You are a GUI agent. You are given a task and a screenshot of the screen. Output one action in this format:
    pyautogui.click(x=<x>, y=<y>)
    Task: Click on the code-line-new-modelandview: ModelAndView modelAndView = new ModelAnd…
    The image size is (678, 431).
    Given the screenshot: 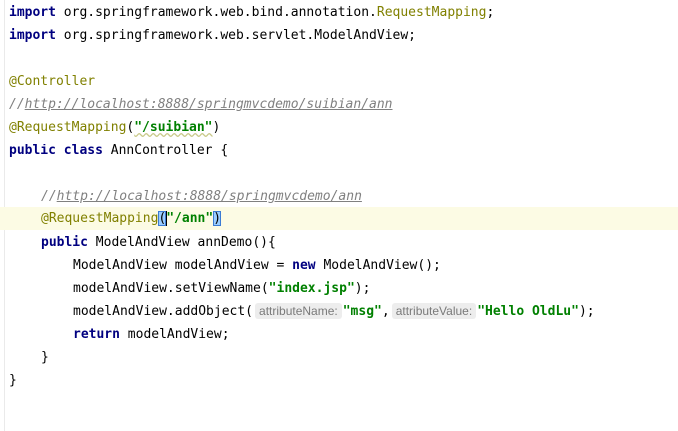 What is the action you would take?
    pyautogui.click(x=220, y=265)
    